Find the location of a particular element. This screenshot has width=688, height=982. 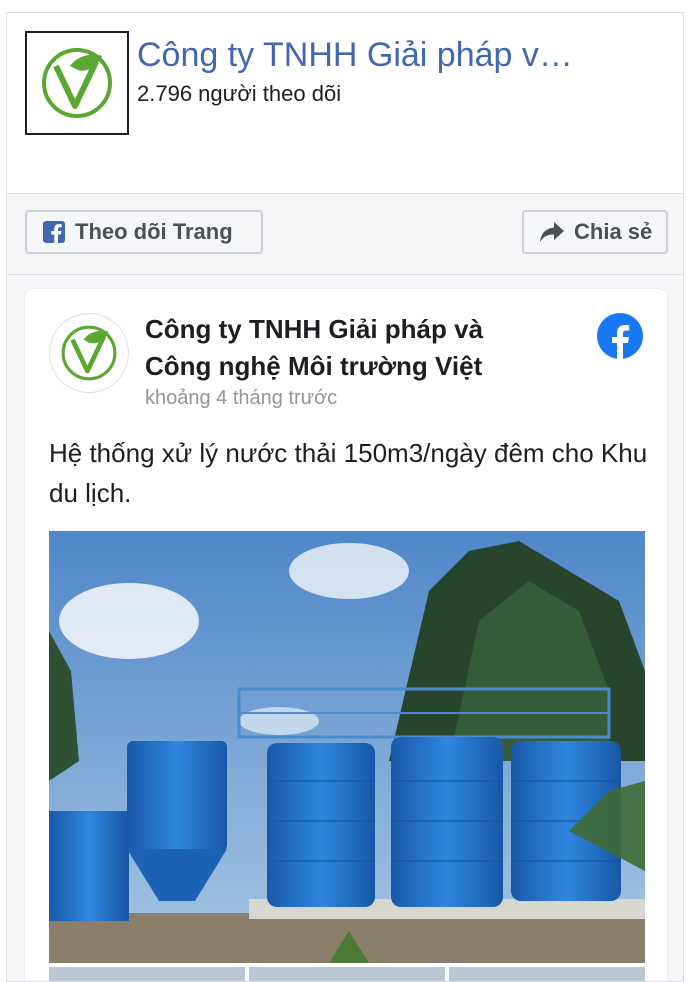

follow-page-button: Theo dõi Trang is located at coordinates (144, 232).